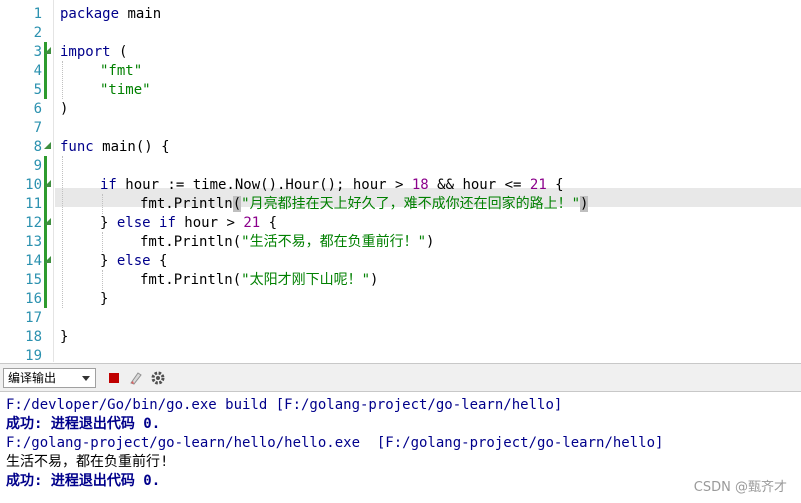  I want to click on bracket-match: ), so click(584, 204).